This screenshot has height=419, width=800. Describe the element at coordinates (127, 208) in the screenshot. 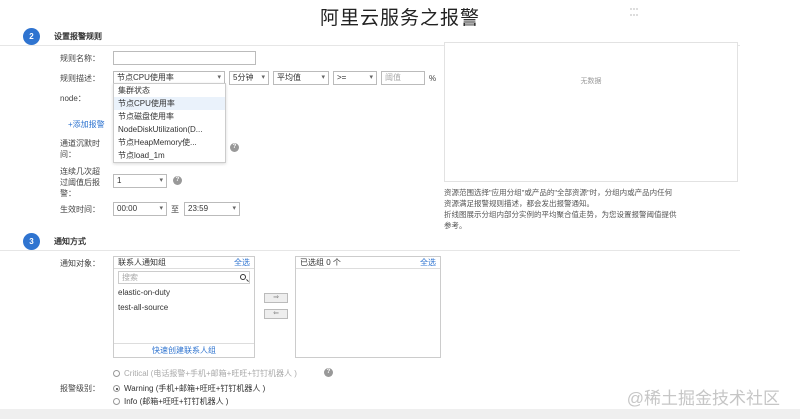

I see `start-time-value: 00:00` at that location.